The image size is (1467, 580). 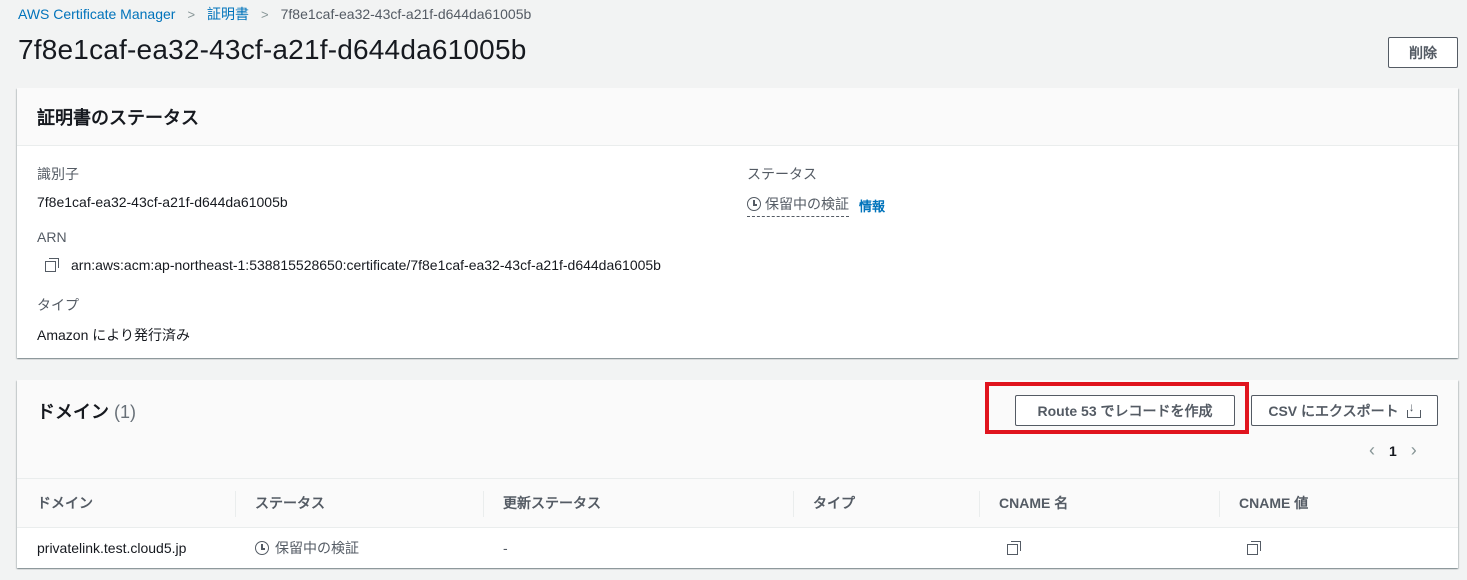 I want to click on status-label: ステータス, so click(x=782, y=174).